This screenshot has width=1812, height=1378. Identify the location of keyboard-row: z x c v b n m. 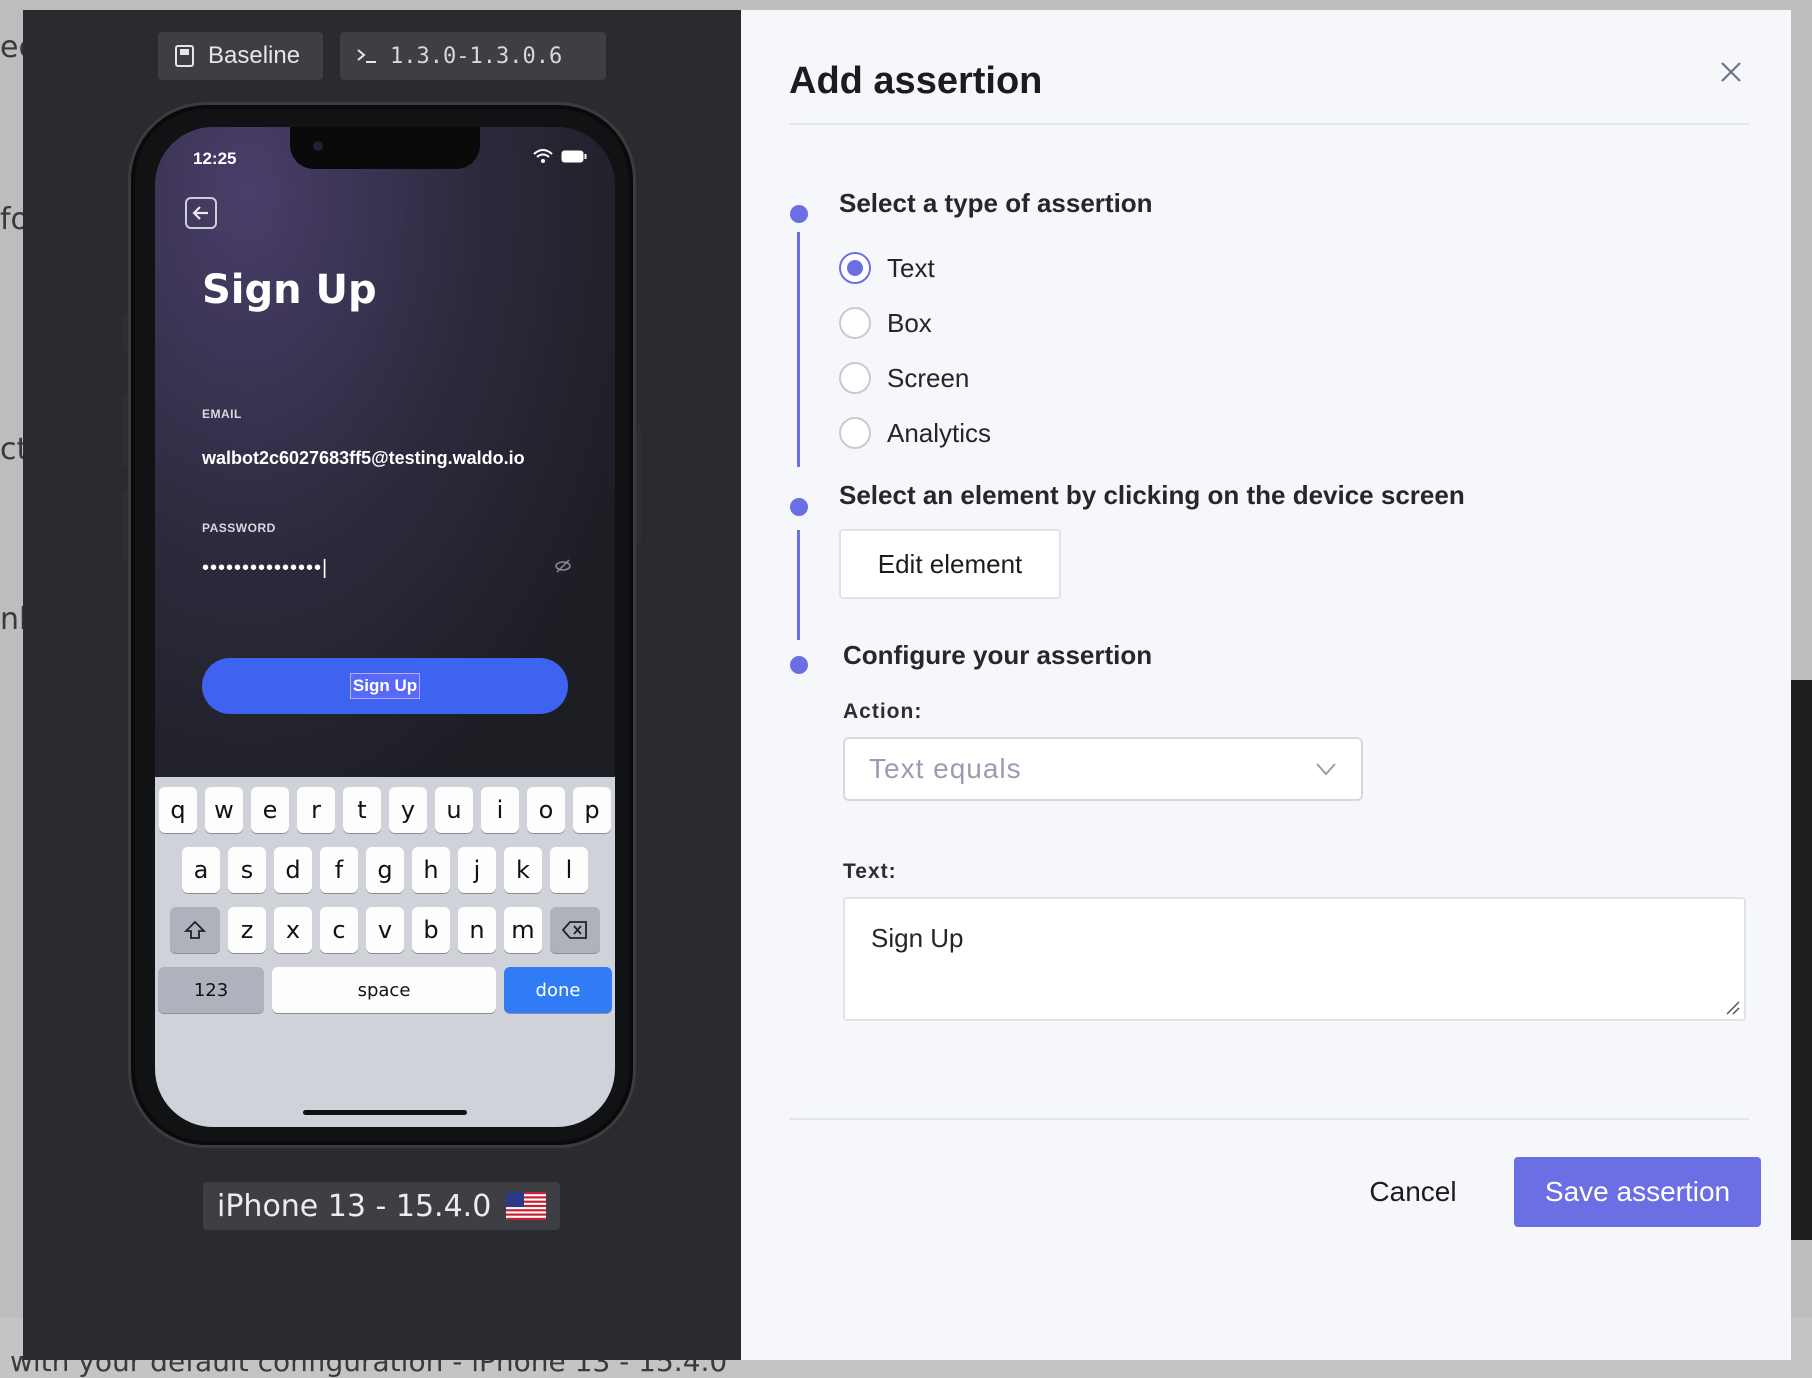
(385, 930).